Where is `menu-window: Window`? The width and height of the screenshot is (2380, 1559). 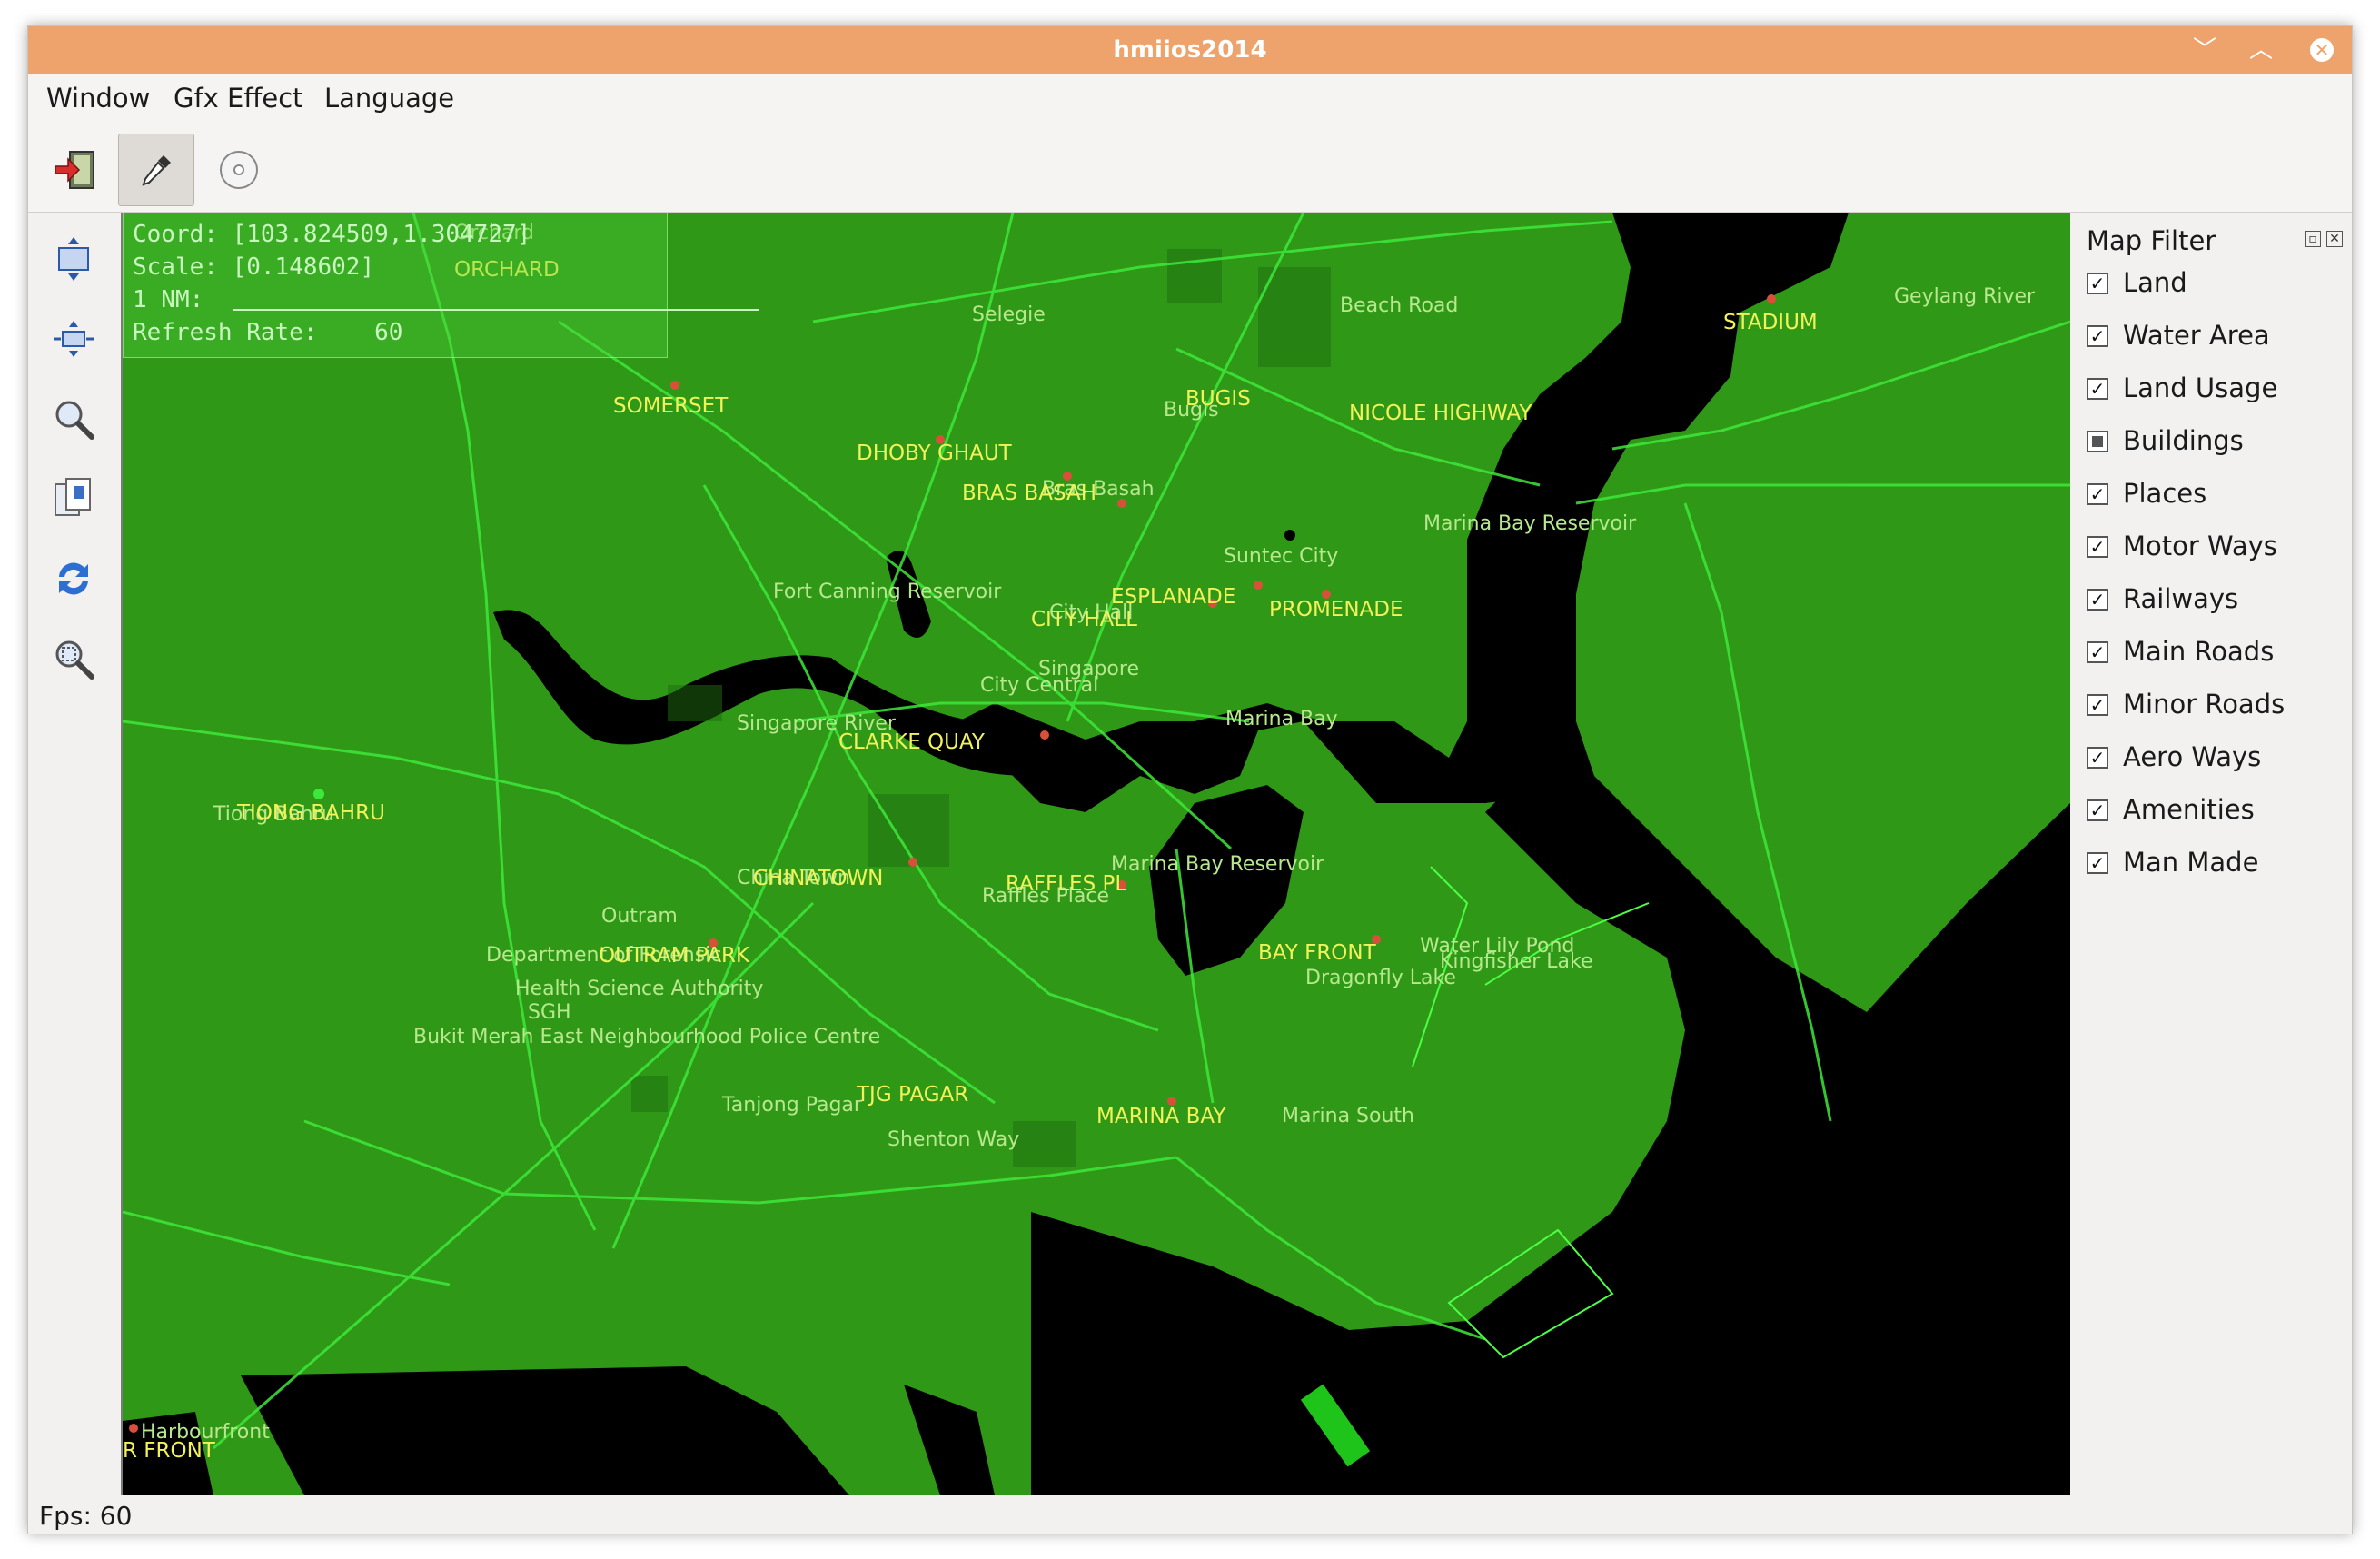
menu-window: Window is located at coordinates (98, 98).